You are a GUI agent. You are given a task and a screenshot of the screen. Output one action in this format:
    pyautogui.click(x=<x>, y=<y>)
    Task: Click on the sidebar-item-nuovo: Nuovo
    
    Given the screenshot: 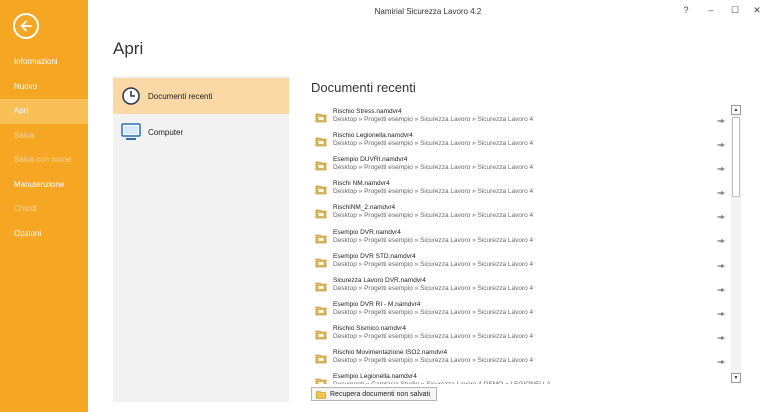 What is the action you would take?
    pyautogui.click(x=44, y=87)
    